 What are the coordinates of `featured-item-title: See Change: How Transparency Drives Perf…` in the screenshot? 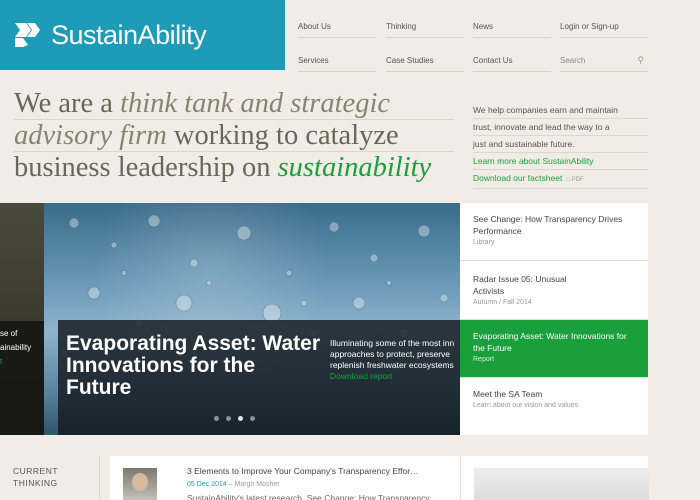 It's located at (548, 225).